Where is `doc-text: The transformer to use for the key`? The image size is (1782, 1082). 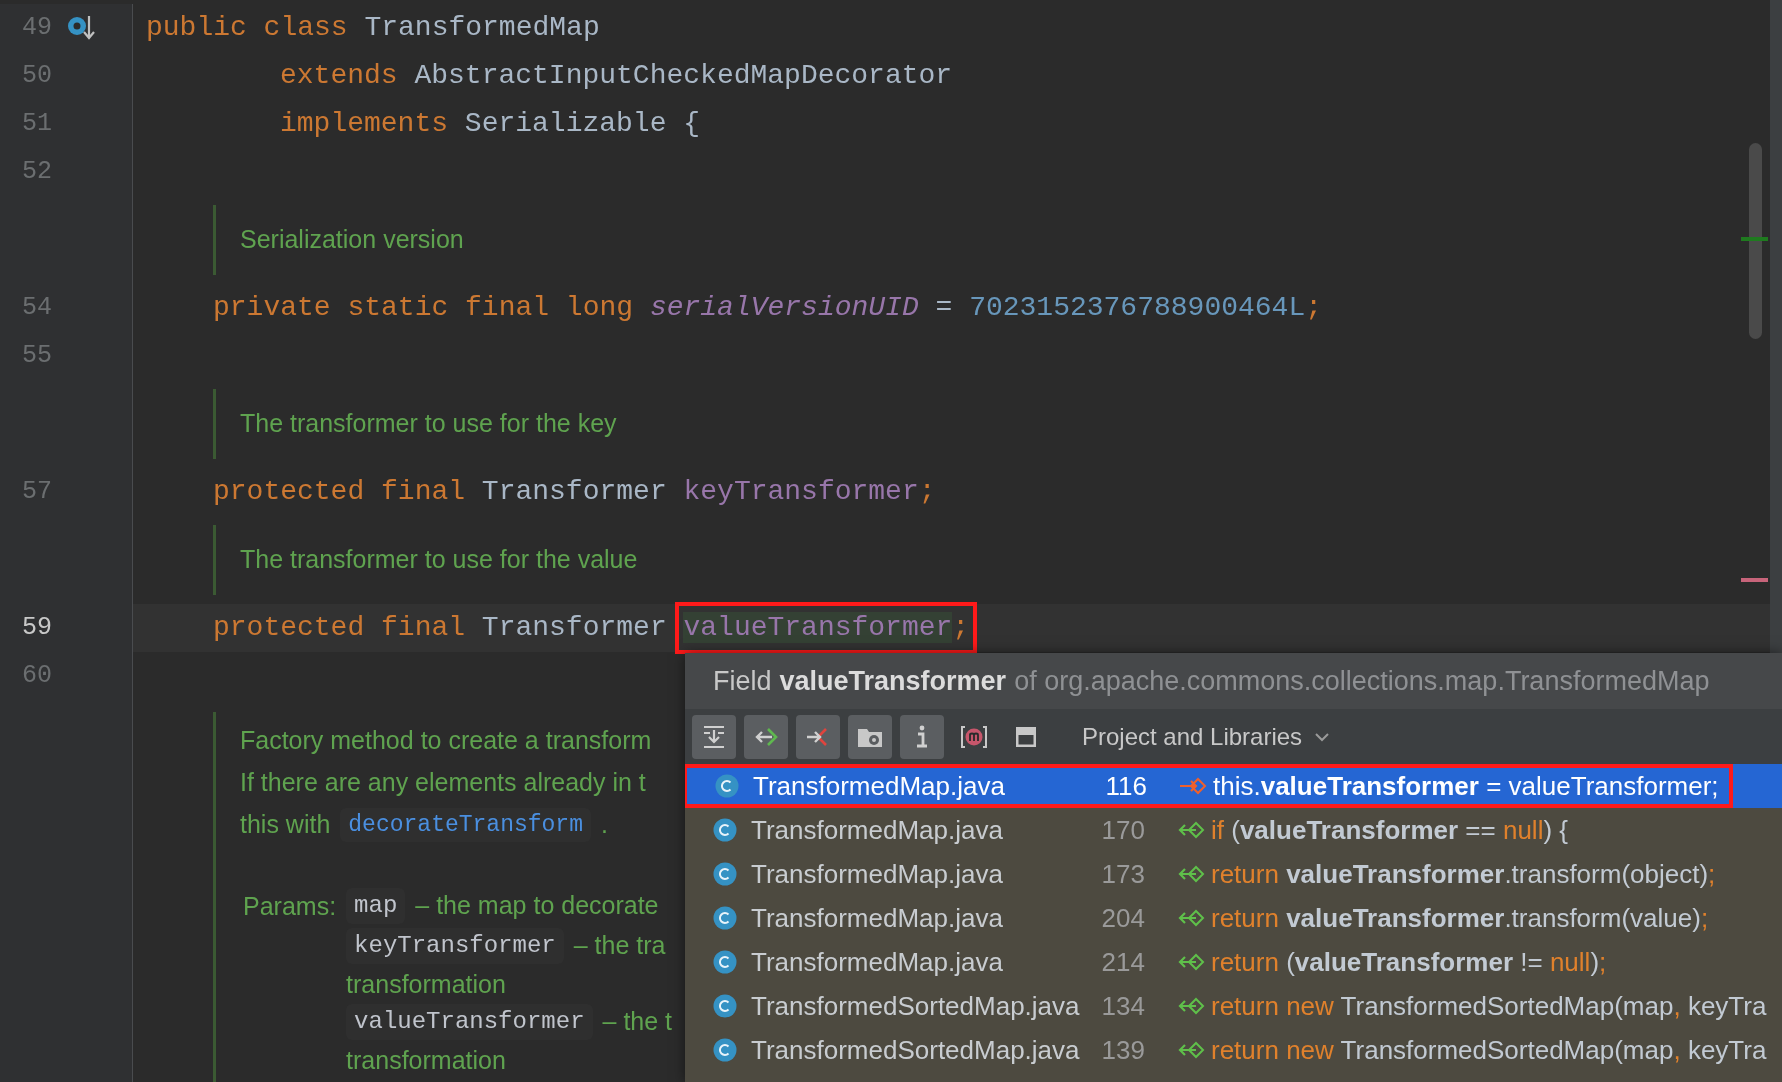
doc-text: The transformer to use for the key is located at coordinates (428, 424).